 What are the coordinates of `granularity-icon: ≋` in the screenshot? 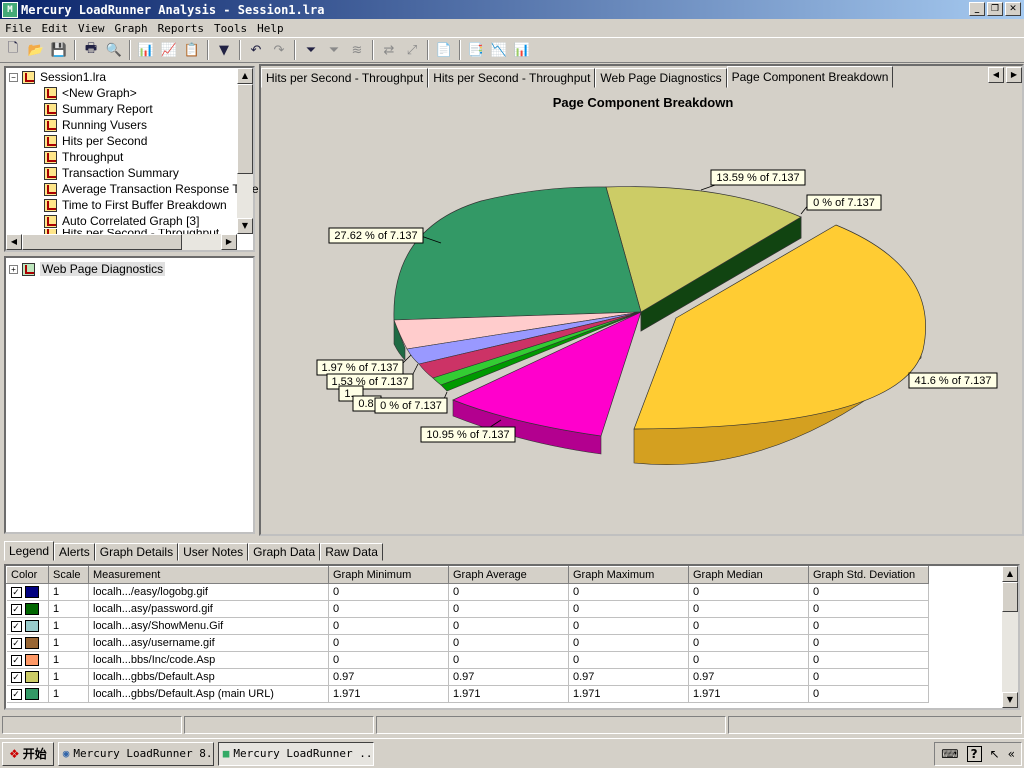 It's located at (357, 50).